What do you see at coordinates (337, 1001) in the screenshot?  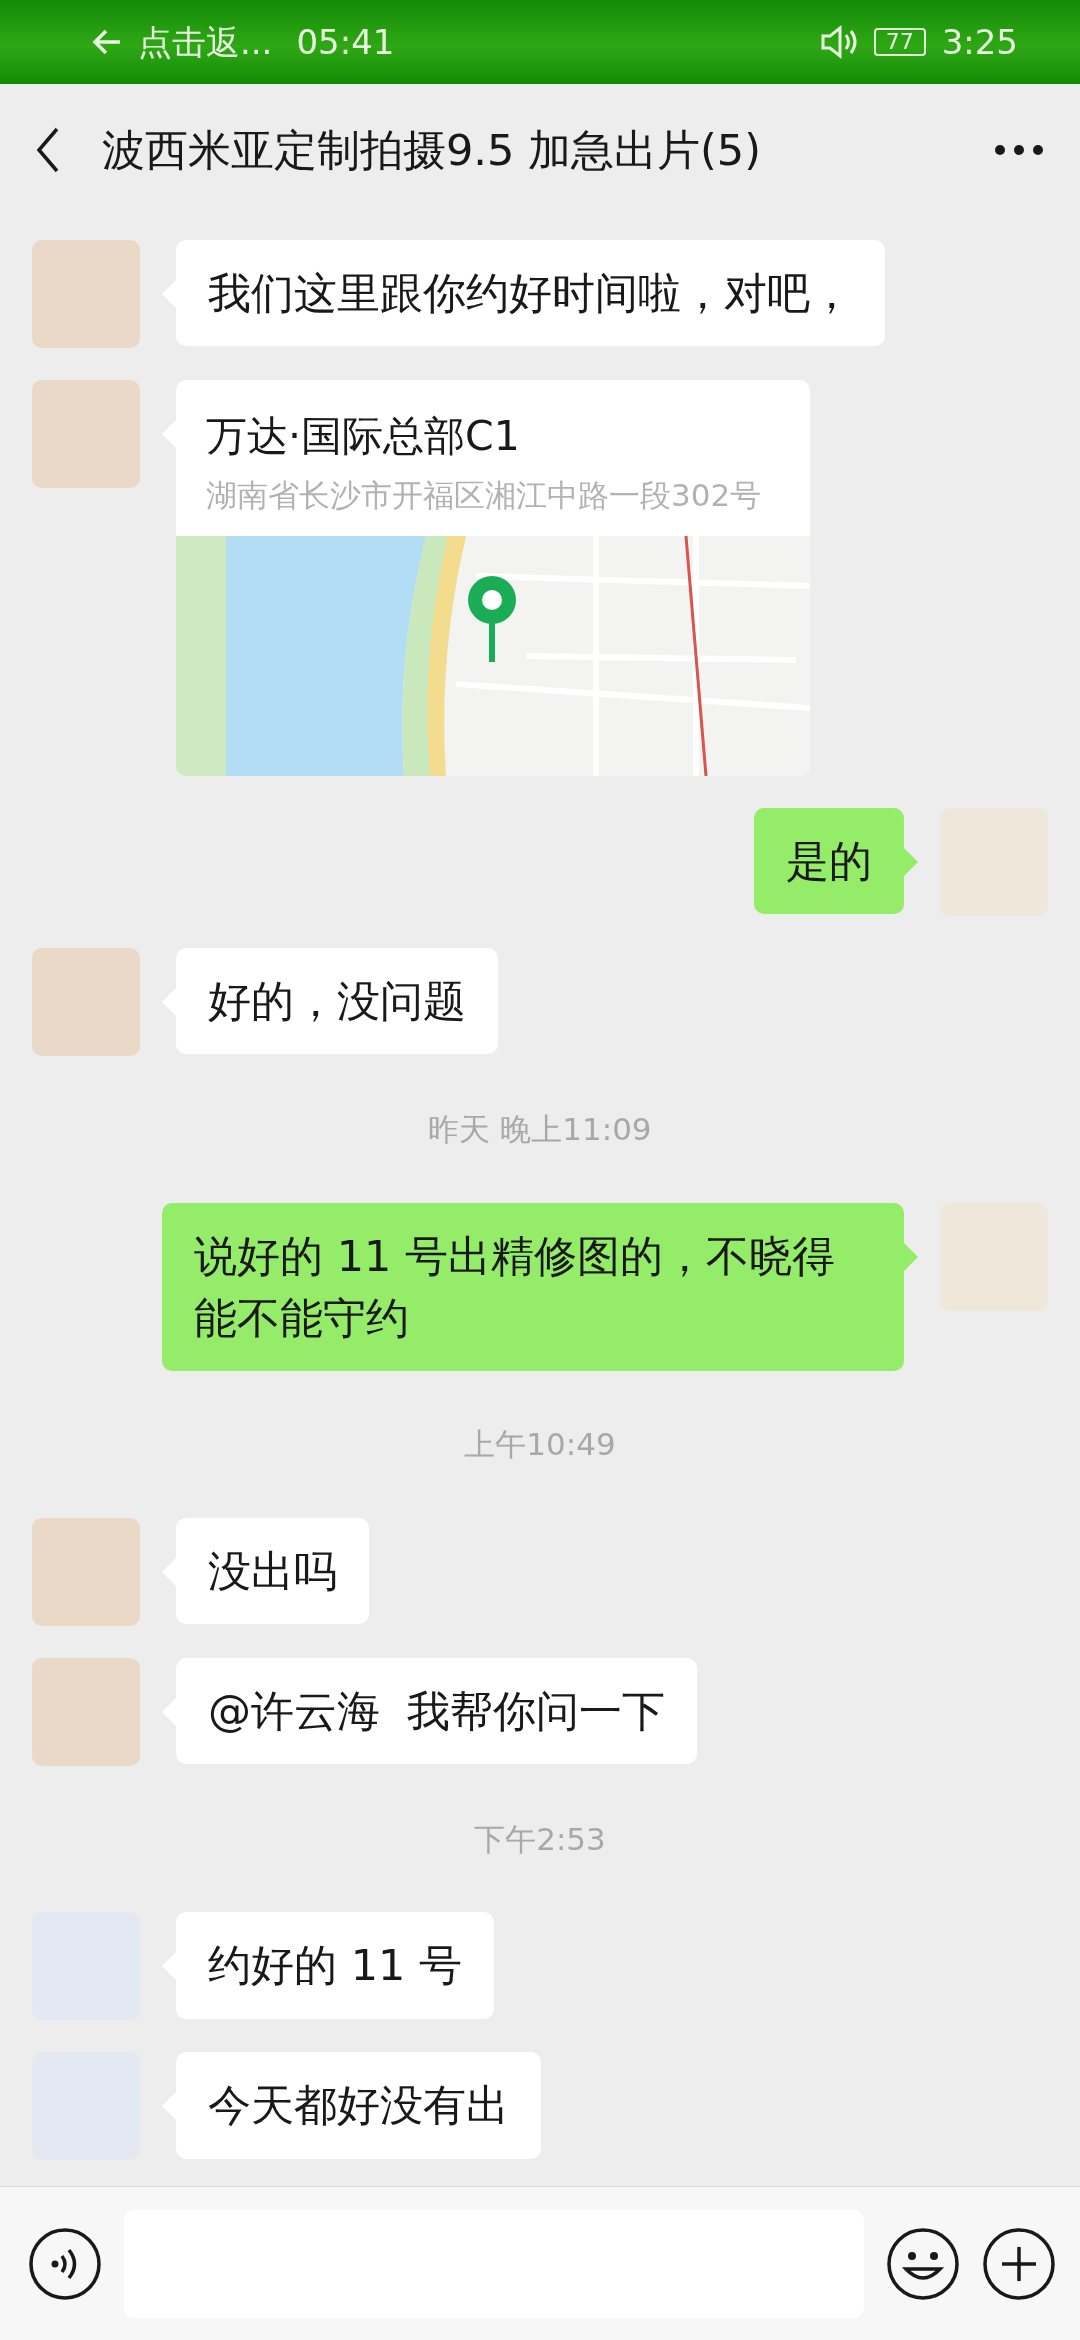 I see `message-bubble: 好的，没问题` at bounding box center [337, 1001].